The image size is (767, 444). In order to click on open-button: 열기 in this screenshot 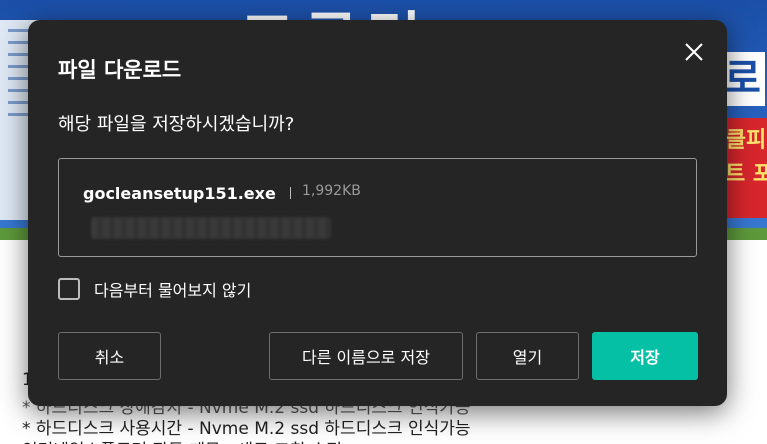, I will do `click(527, 356)`.